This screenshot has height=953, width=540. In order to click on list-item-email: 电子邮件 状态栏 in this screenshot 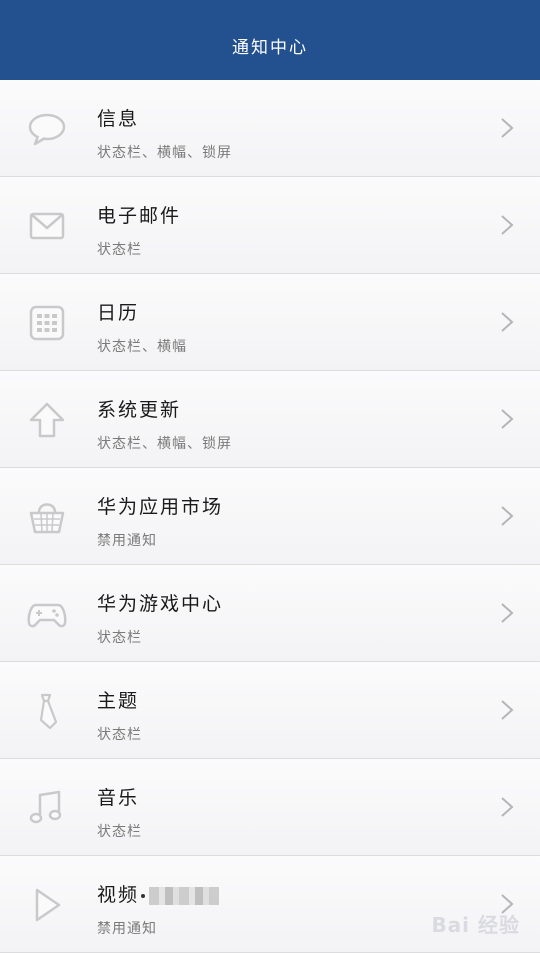, I will do `click(270, 225)`.